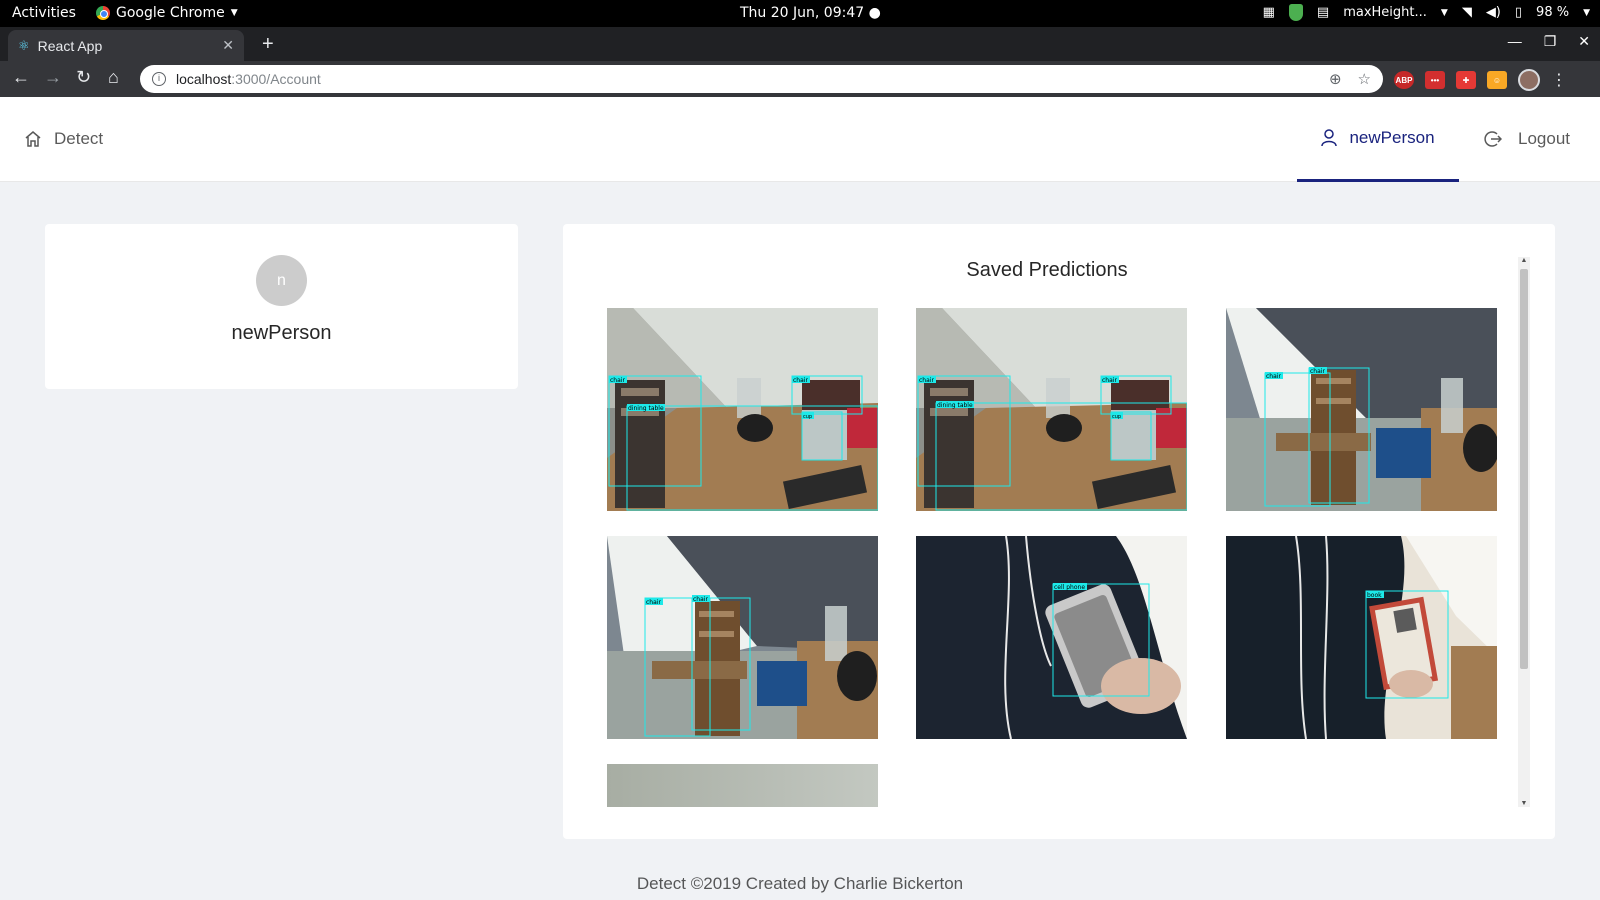  I want to click on clipboard-icon: ▤, so click(1323, 12).